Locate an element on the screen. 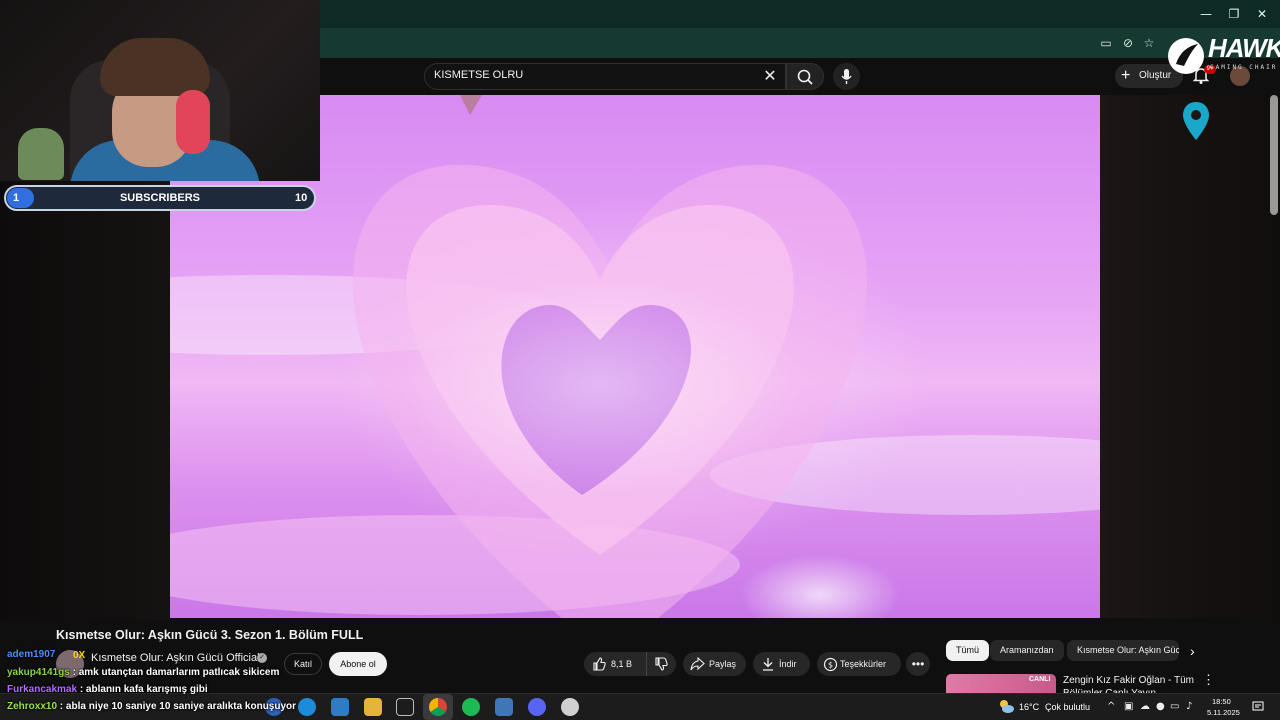 The image size is (1280, 720). restore-button: ❐ is located at coordinates (1234, 14).